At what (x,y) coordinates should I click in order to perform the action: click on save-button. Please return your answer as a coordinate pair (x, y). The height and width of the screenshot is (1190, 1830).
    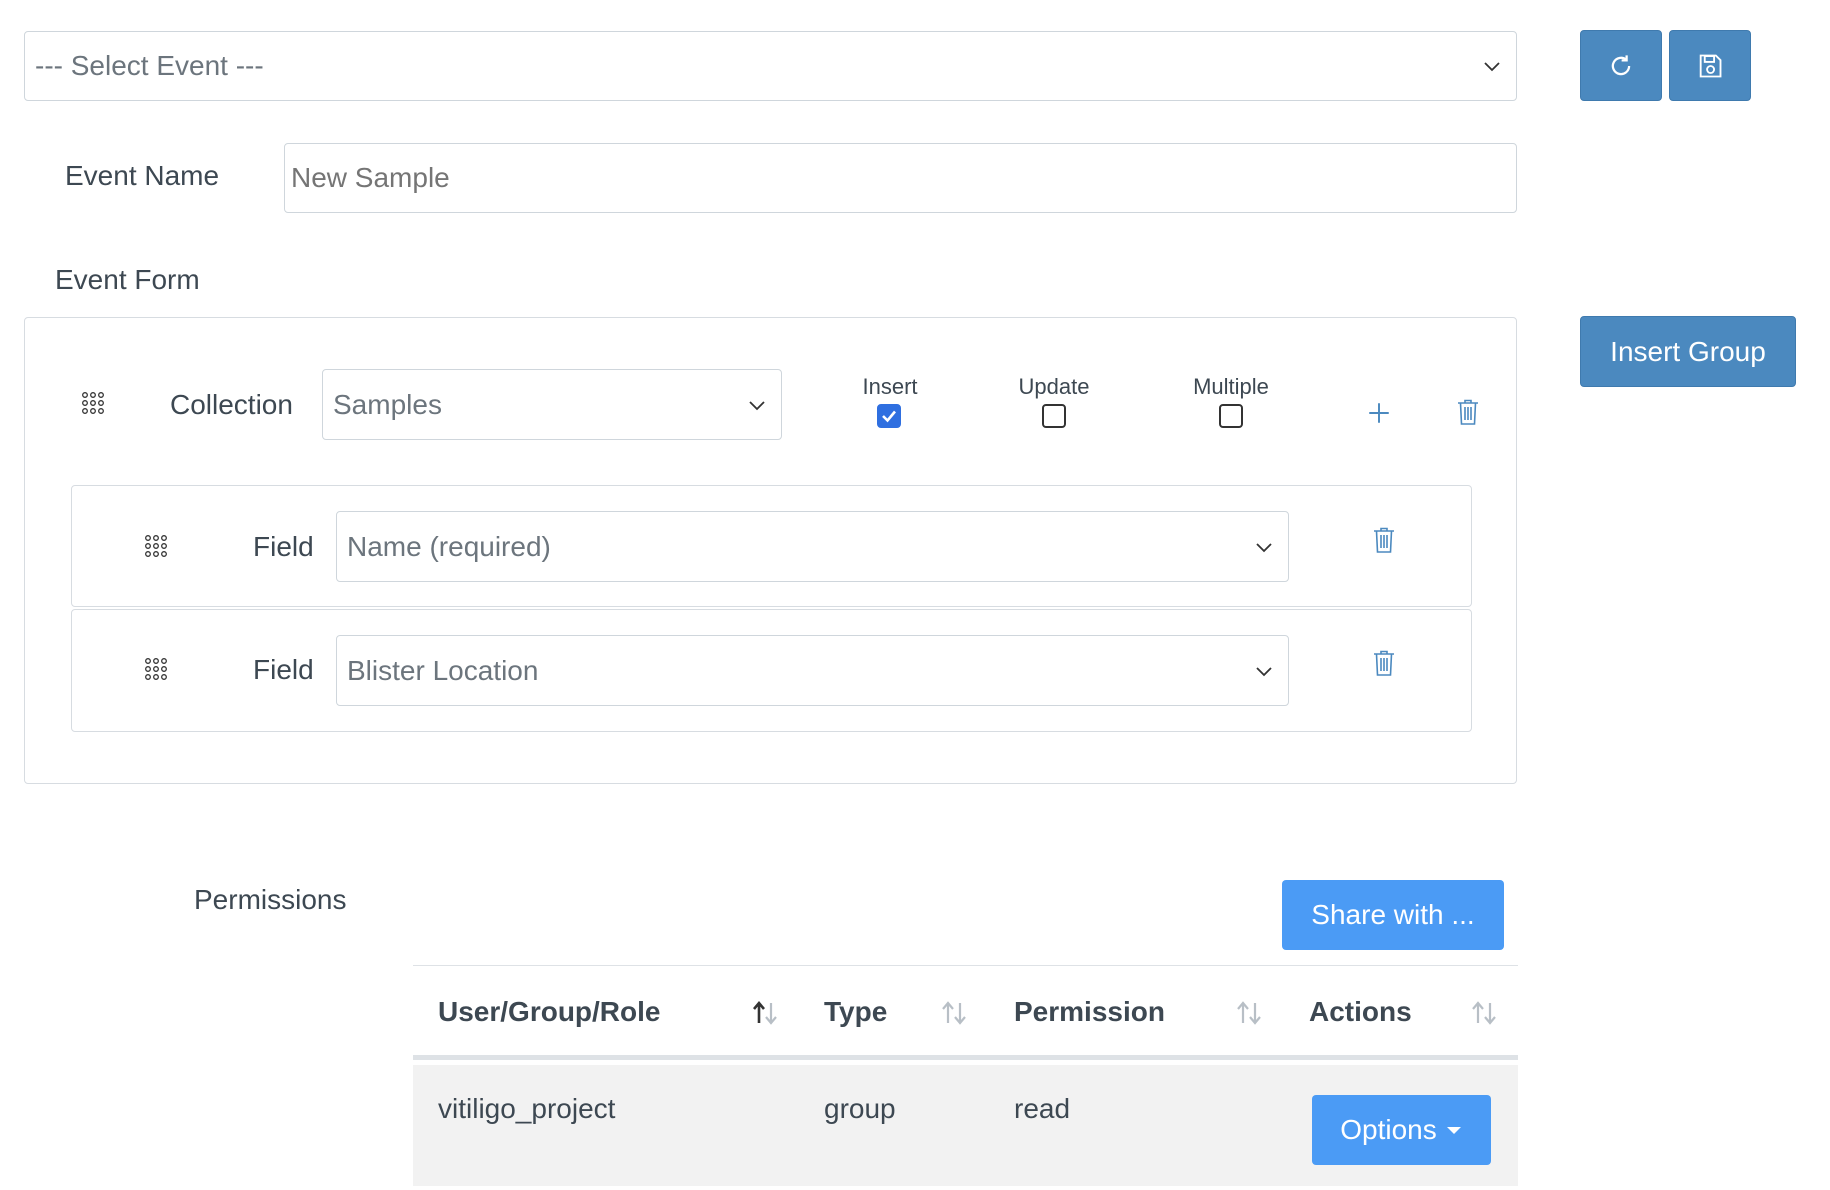
    Looking at the image, I should click on (1710, 65).